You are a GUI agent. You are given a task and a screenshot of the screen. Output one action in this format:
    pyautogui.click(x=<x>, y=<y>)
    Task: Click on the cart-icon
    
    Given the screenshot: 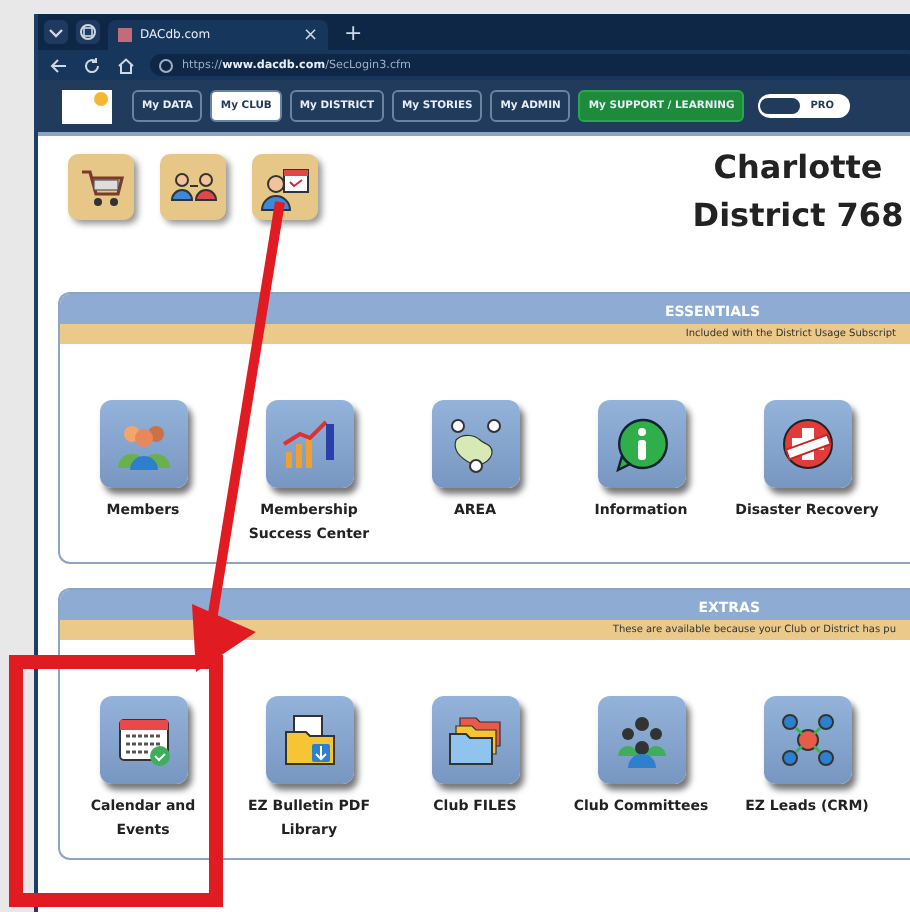 What is the action you would take?
    pyautogui.click(x=101, y=187)
    